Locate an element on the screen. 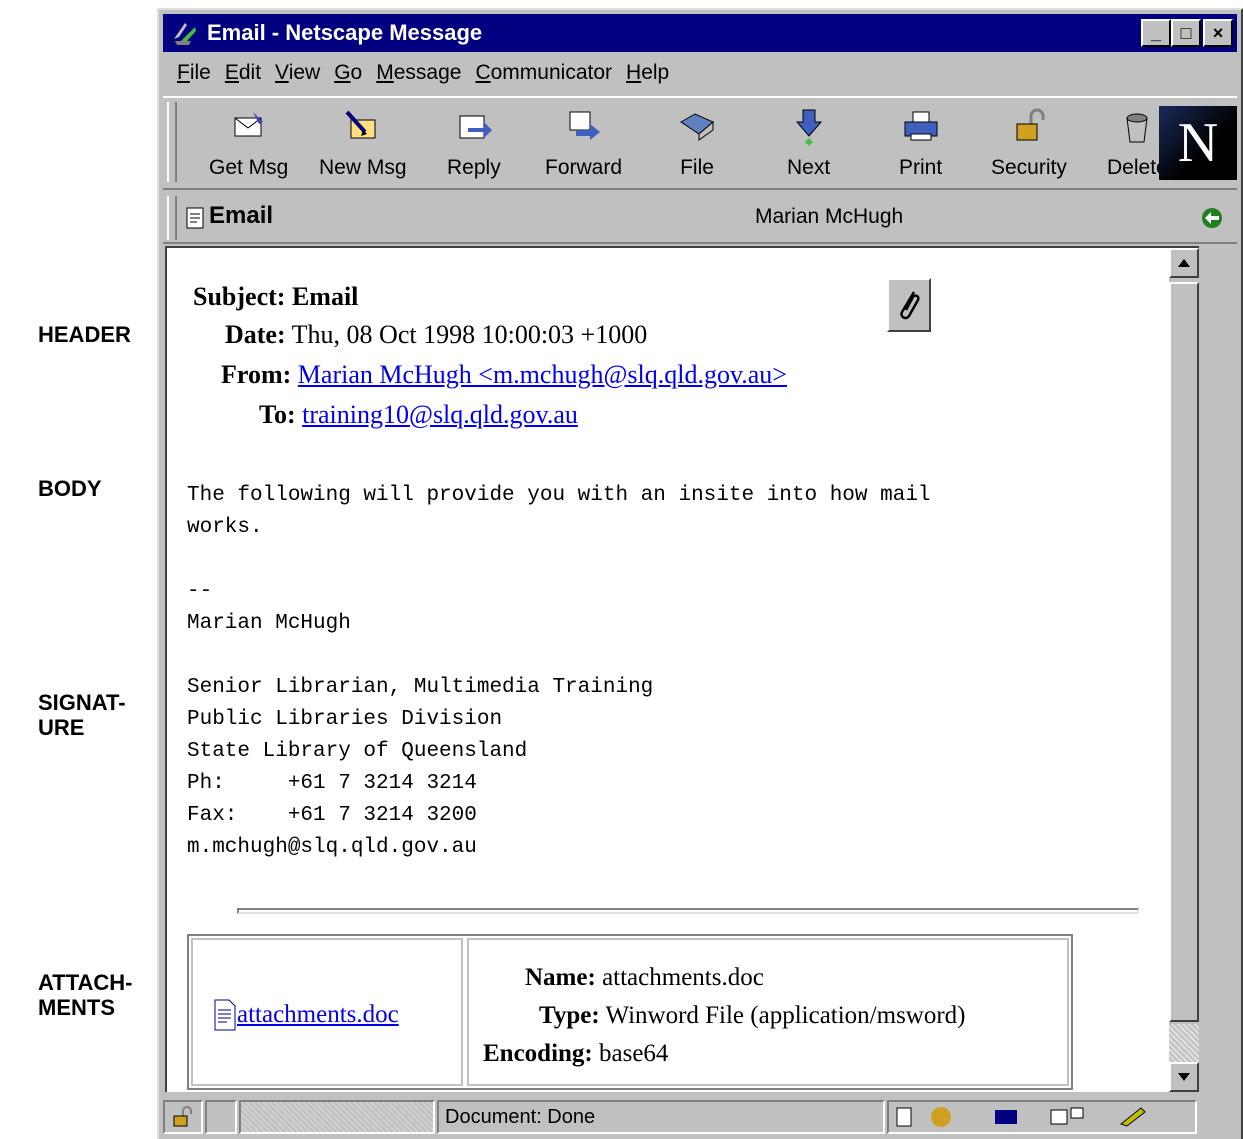 Image resolution: width=1243 pixels, height=1139 pixels. menu-go: Go is located at coordinates (348, 73).